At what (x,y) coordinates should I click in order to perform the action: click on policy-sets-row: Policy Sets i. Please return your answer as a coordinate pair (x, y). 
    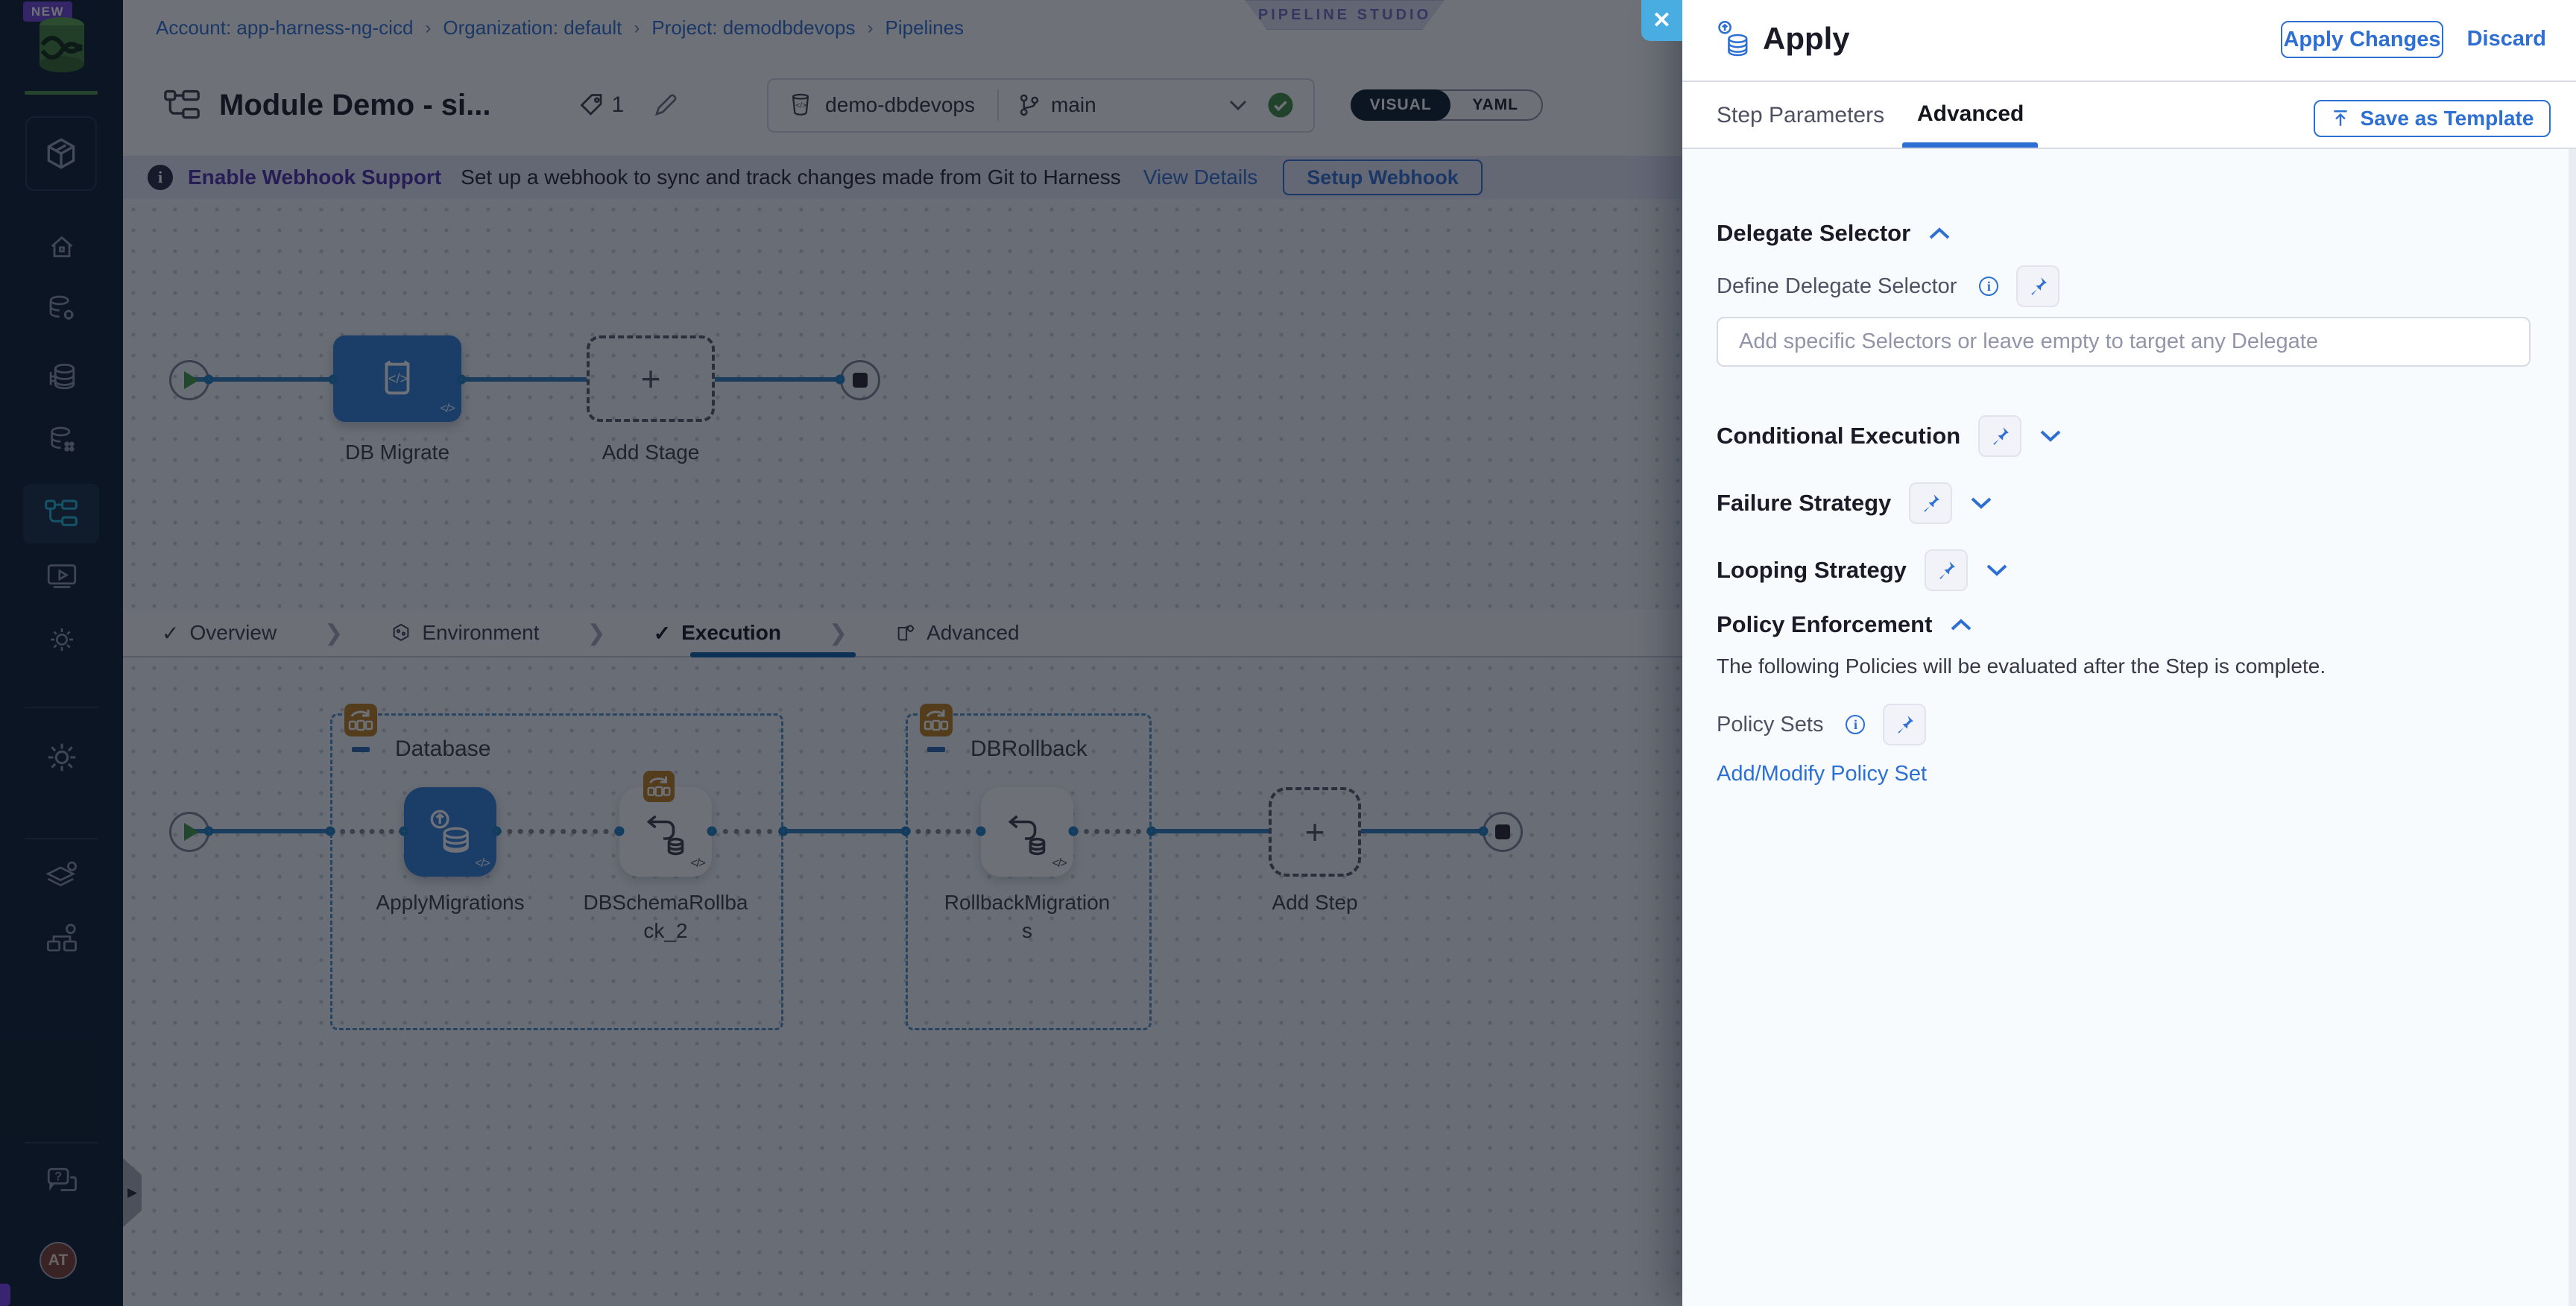
    Looking at the image, I should click on (1822, 724).